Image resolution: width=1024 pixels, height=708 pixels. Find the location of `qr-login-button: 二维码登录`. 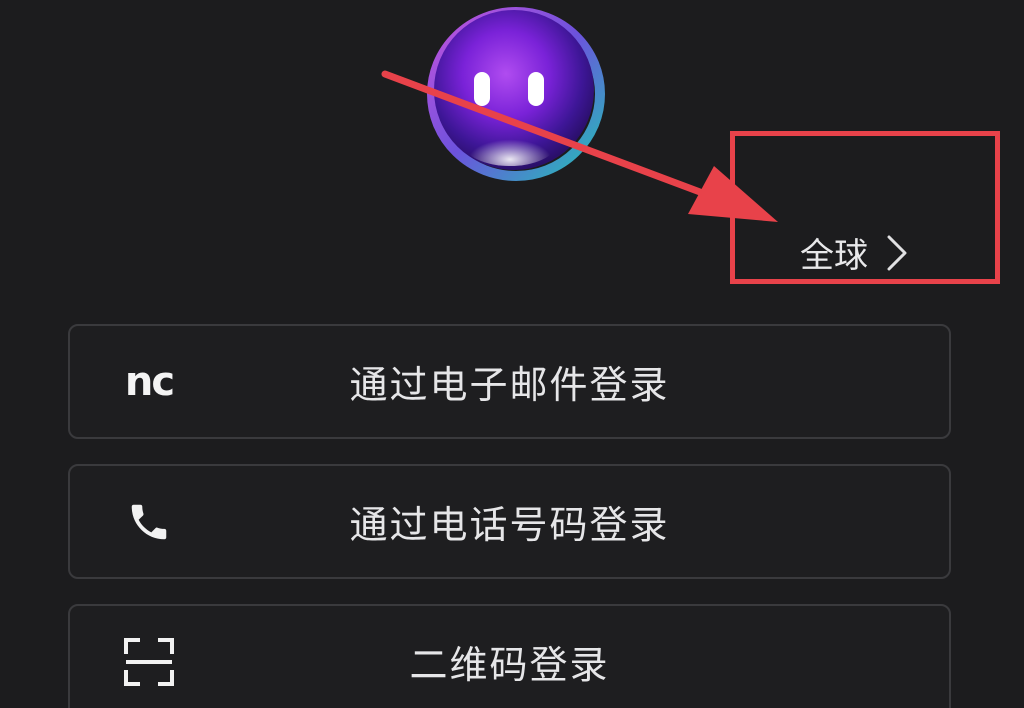

qr-login-button: 二维码登录 is located at coordinates (509, 656).